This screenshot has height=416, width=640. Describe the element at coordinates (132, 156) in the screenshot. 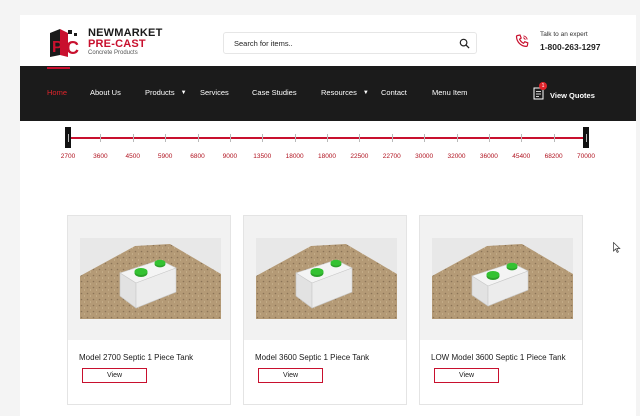

I see `slider-tick-label: 4500` at that location.